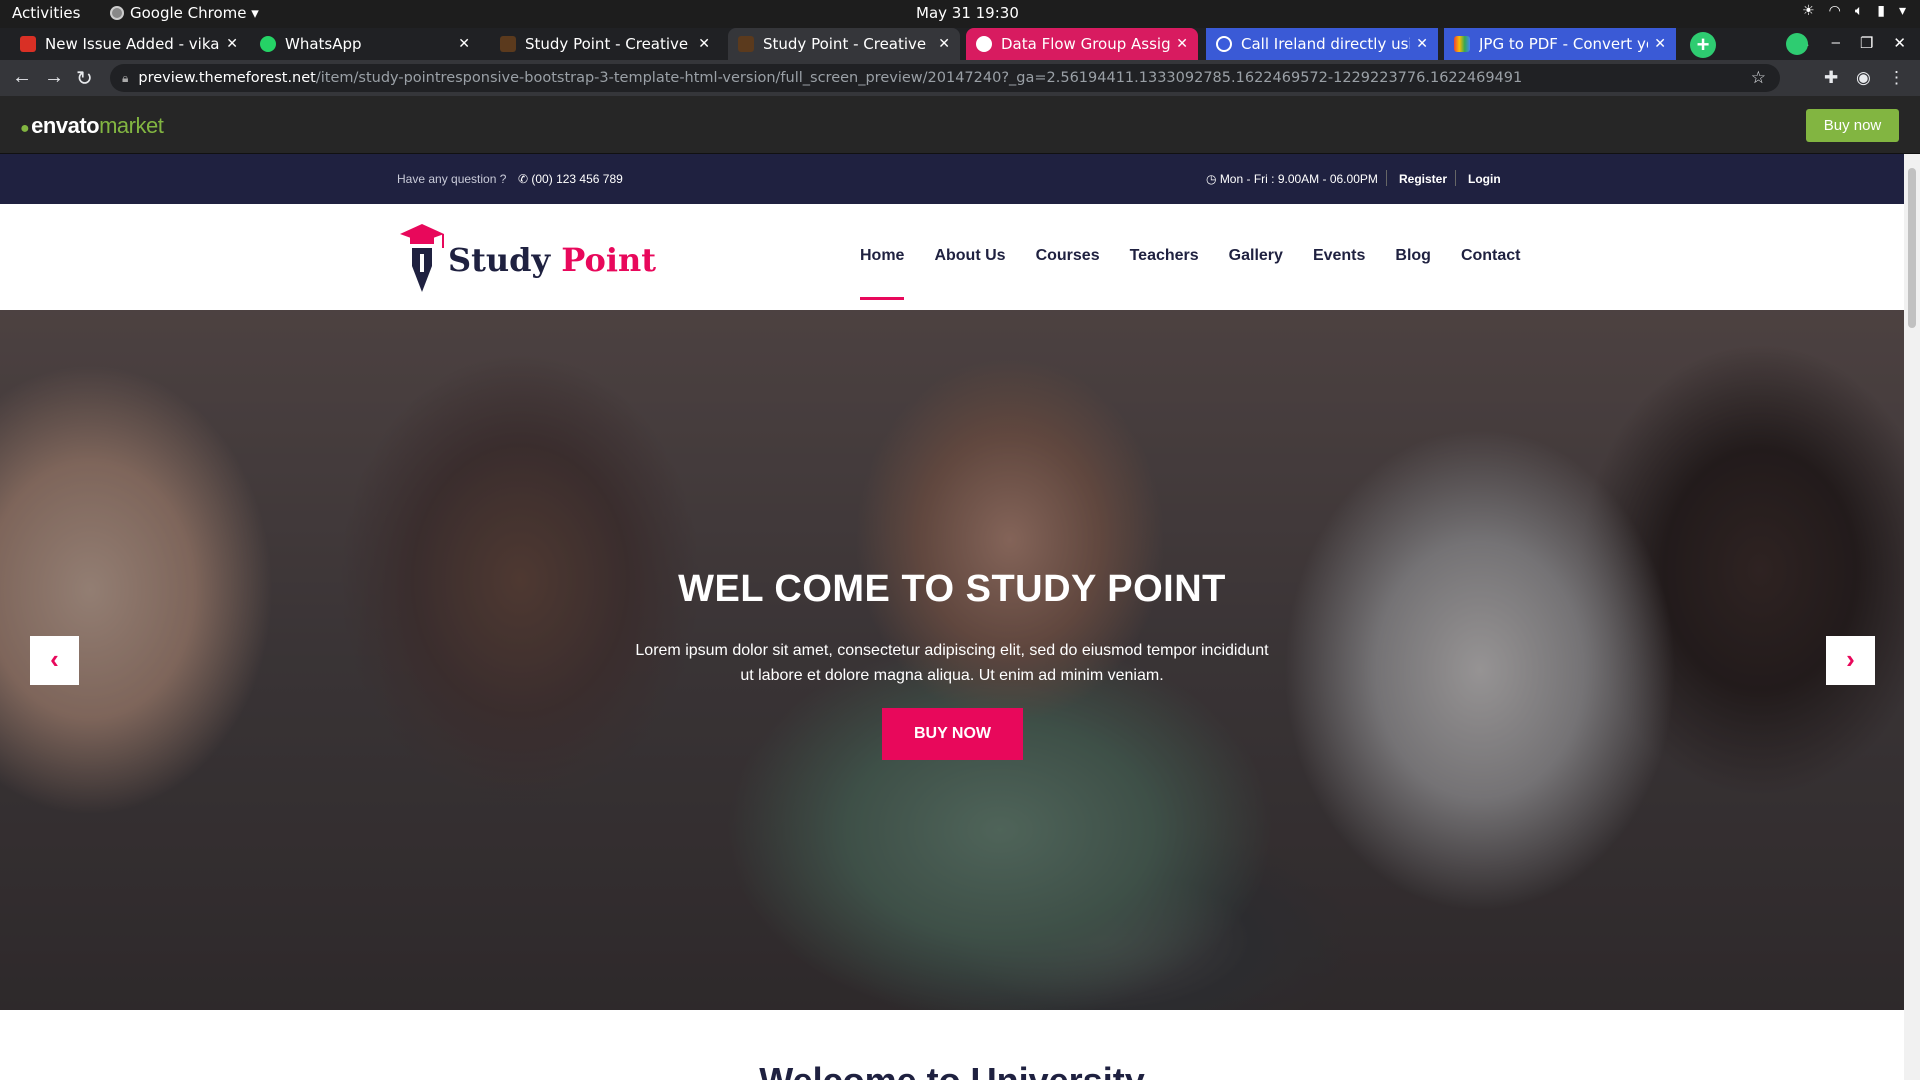 The height and width of the screenshot is (1080, 1920). Describe the element at coordinates (1213, 179) in the screenshot. I see `clock-icon: ◷` at that location.